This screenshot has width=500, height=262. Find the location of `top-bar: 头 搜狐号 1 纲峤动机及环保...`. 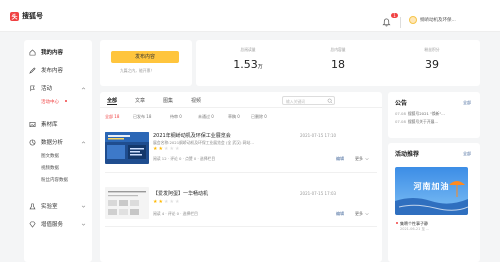

top-bar: 头 搜狐号 1 纲峤动机及环保... is located at coordinates (250, 16).